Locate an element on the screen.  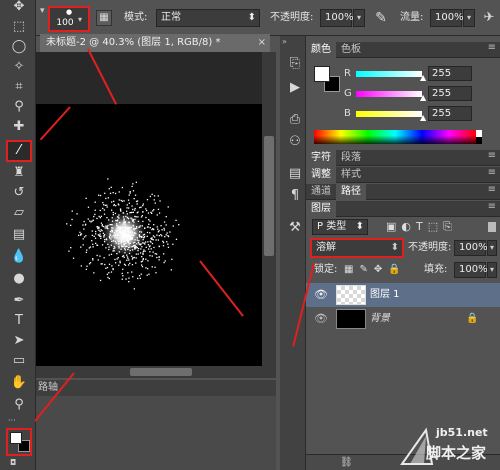
layer-row: 👁 图层 1 is located at coordinates (403, 295).